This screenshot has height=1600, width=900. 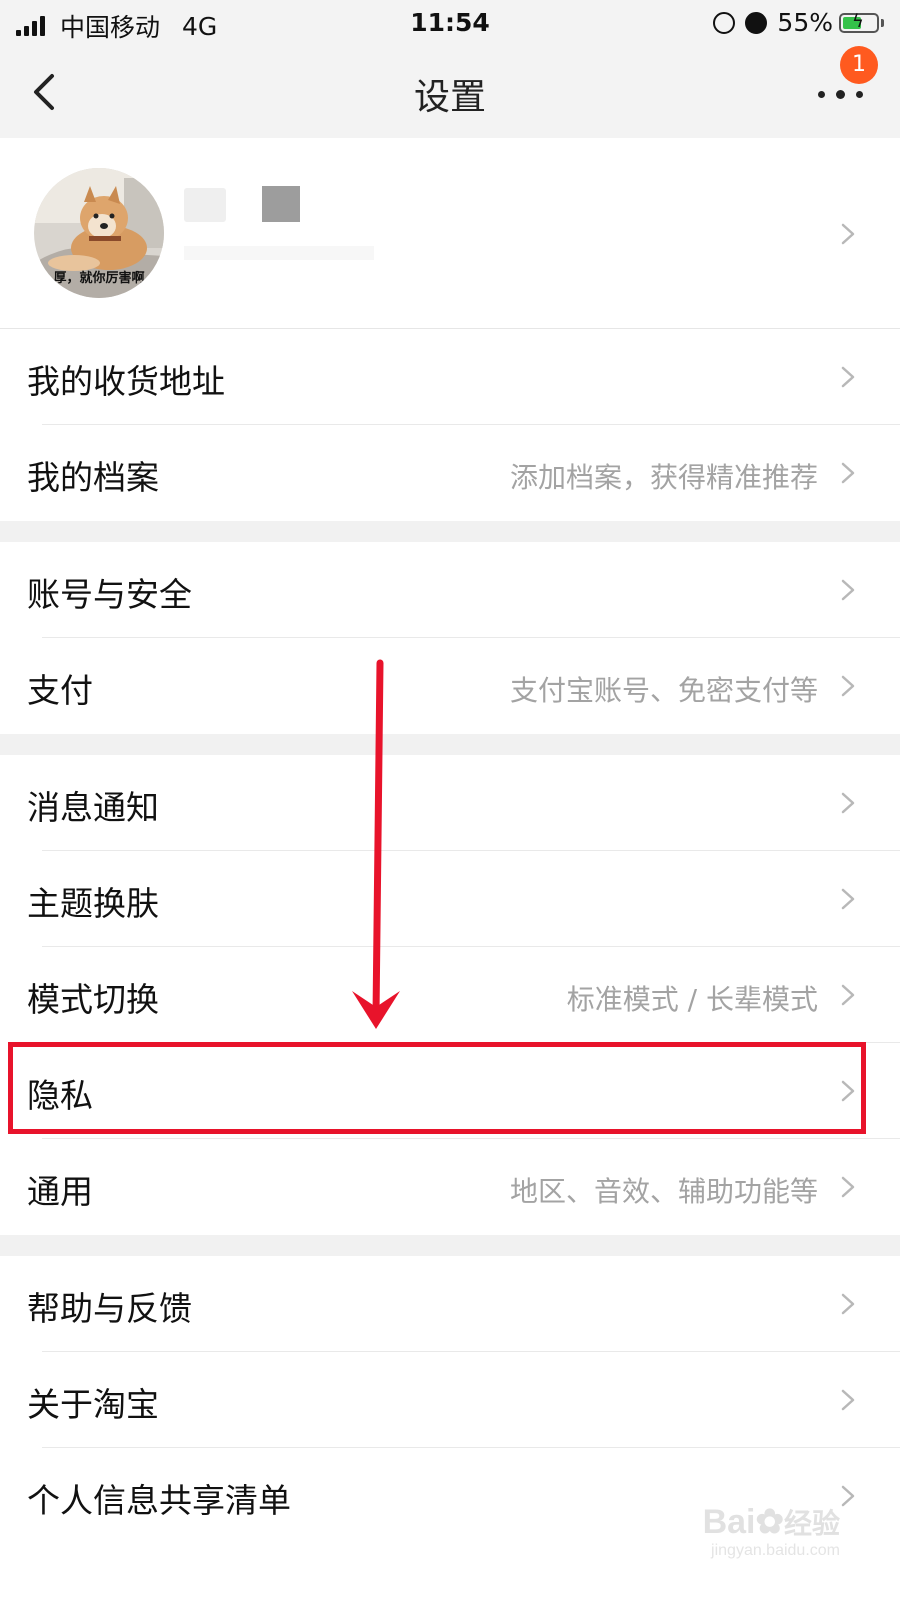 I want to click on status-bar: 中国移动 4G 11:54 55% ϟ, so click(x=450, y=23).